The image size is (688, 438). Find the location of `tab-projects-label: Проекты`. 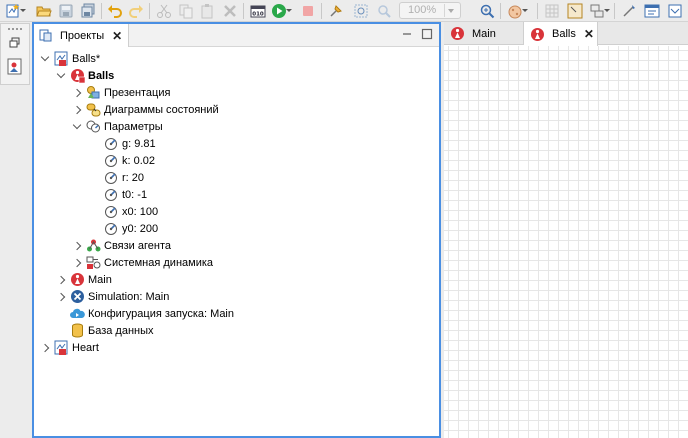

tab-projects-label: Проекты is located at coordinates (82, 35).